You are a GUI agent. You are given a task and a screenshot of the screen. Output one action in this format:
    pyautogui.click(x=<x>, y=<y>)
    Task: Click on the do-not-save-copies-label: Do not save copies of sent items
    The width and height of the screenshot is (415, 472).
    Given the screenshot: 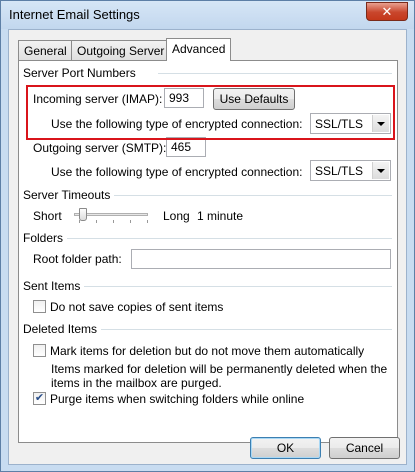 What is the action you would take?
    pyautogui.click(x=136, y=307)
    